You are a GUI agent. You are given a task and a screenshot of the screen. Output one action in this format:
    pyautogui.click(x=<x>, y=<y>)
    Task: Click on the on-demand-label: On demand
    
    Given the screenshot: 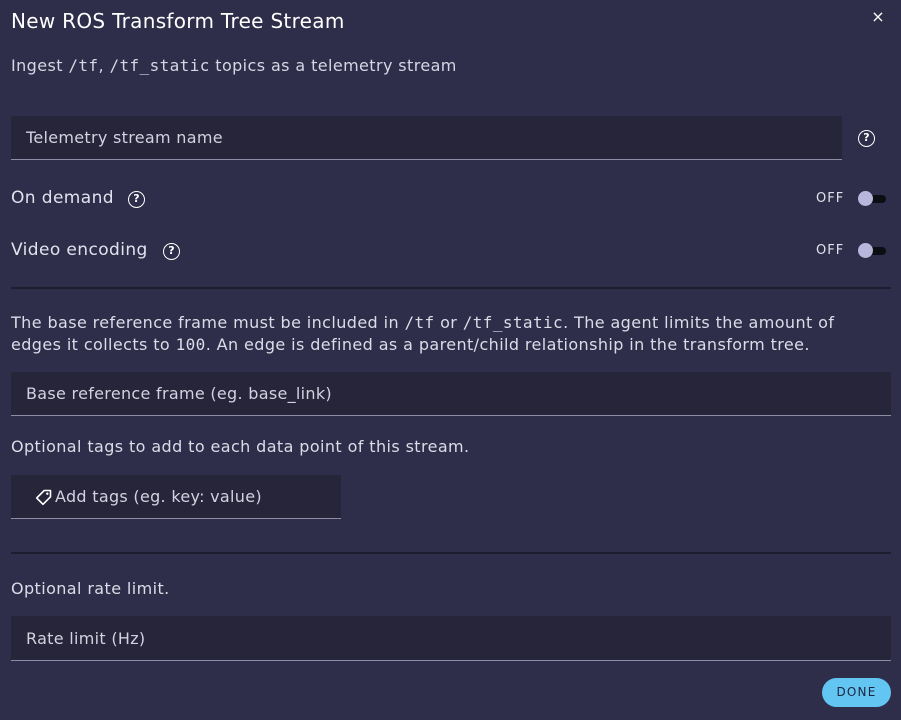 What is the action you would take?
    pyautogui.click(x=62, y=198)
    